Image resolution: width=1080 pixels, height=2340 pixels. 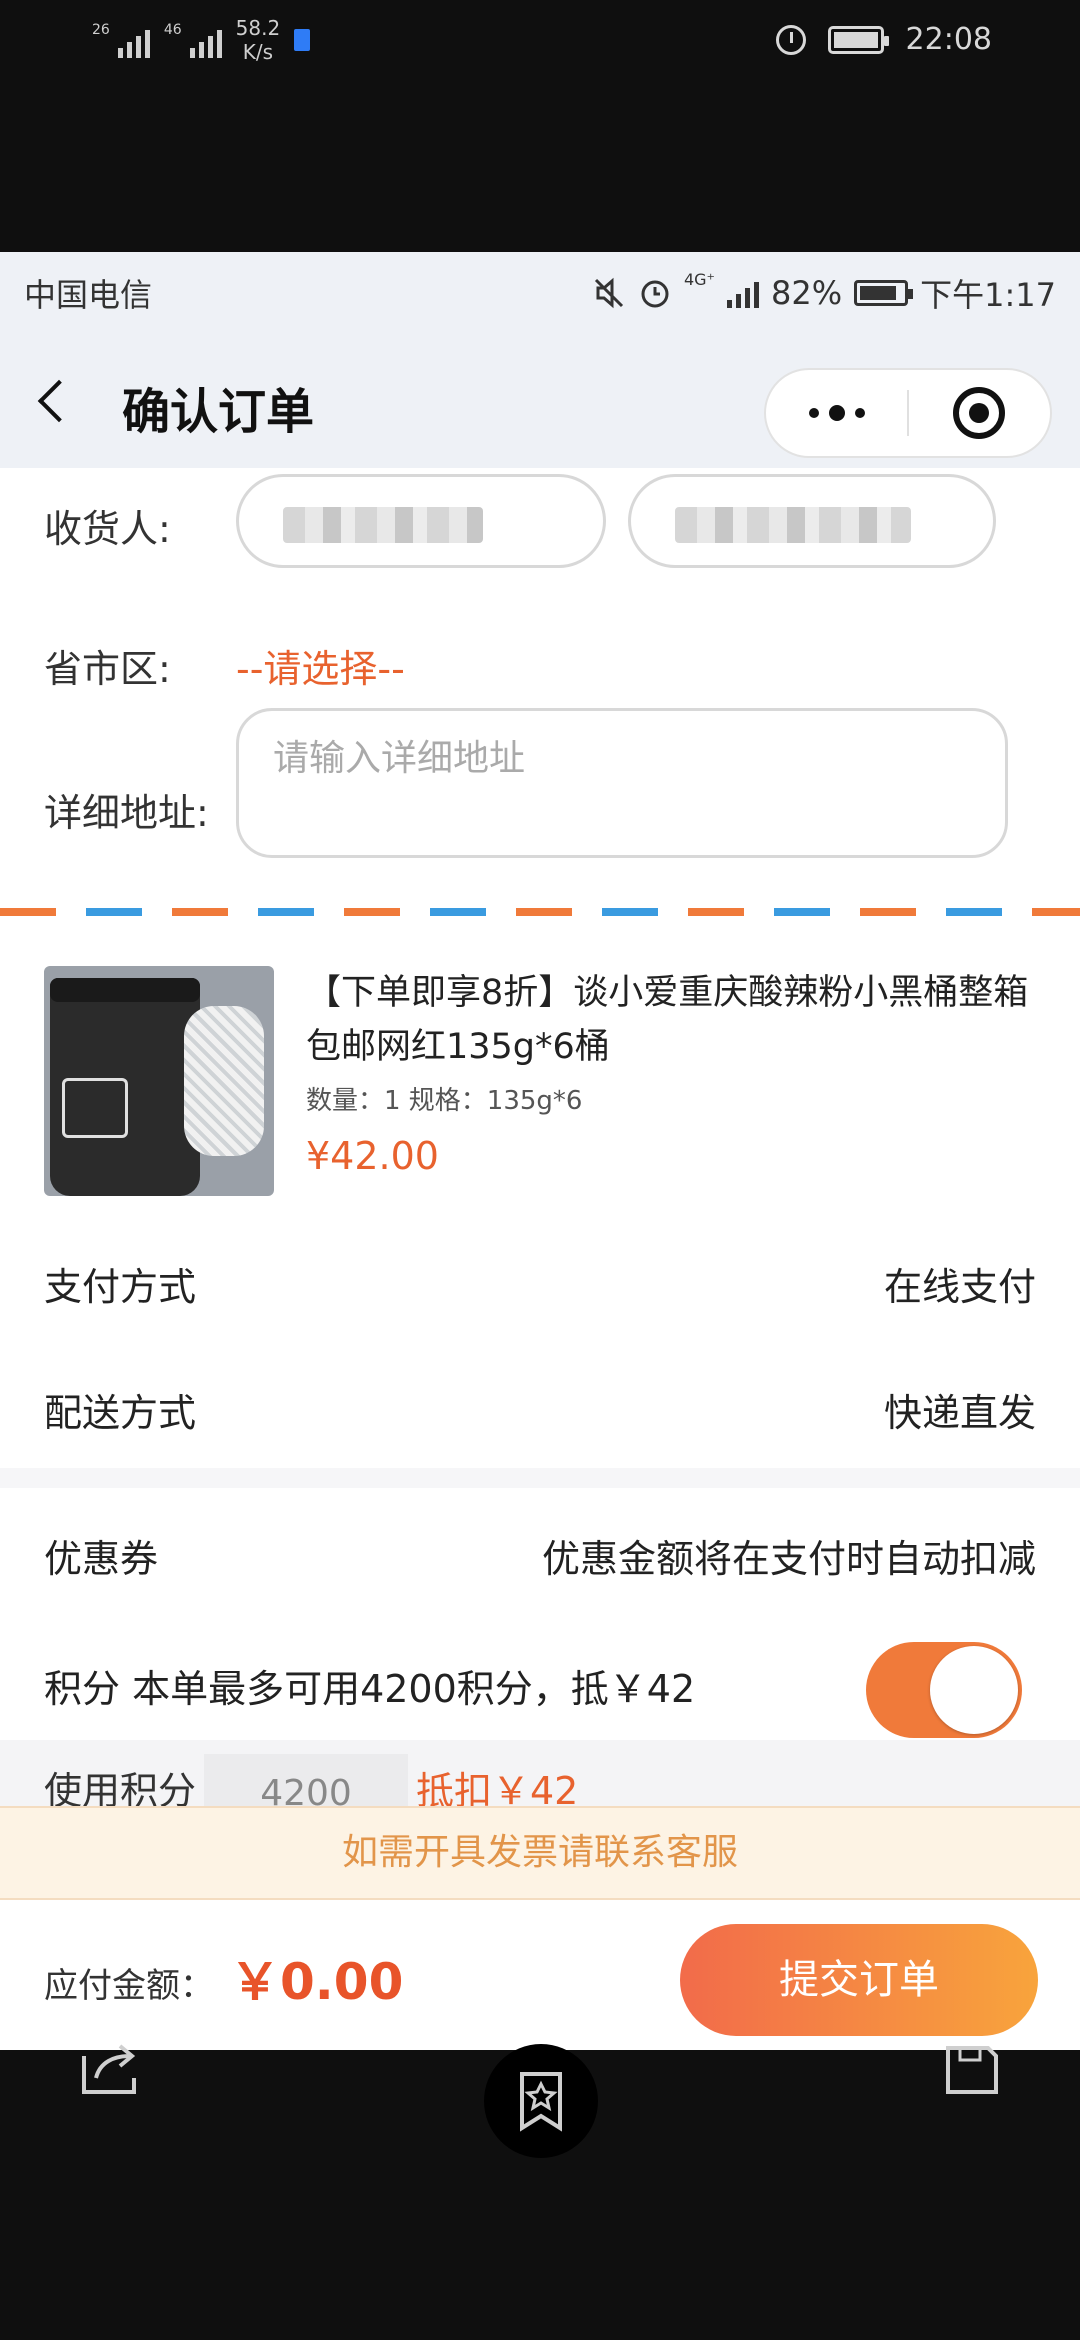 What do you see at coordinates (444, 1101) in the screenshot?
I see `product-spec: 数量：1 规格：135g*6` at bounding box center [444, 1101].